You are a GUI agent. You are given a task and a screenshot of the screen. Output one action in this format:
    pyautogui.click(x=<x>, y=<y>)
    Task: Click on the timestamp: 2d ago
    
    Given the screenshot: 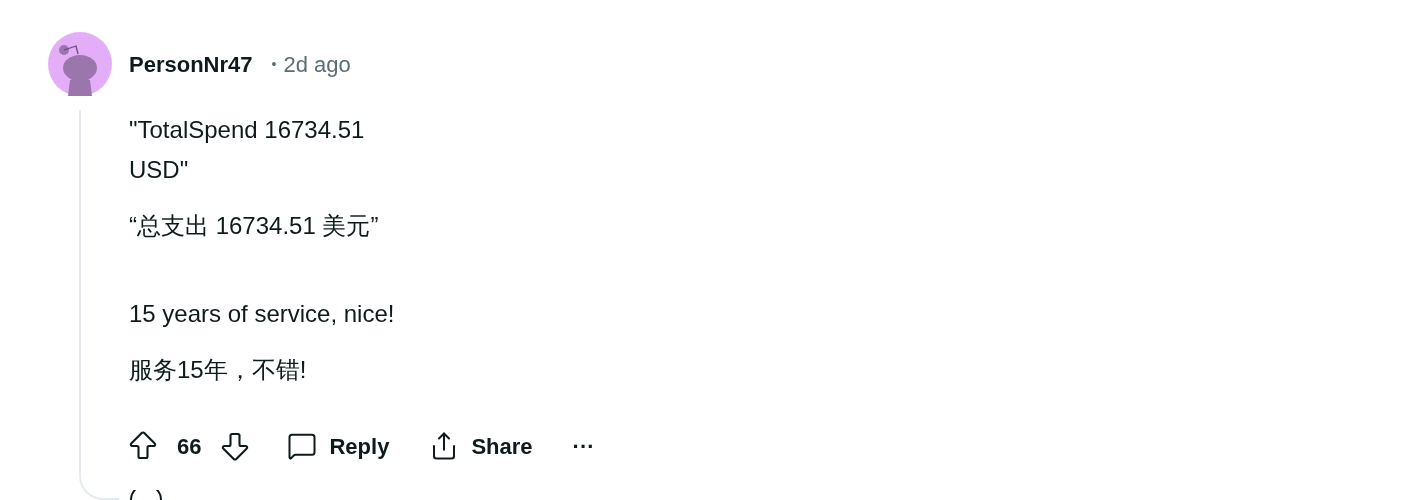 What is the action you would take?
    pyautogui.click(x=317, y=64)
    